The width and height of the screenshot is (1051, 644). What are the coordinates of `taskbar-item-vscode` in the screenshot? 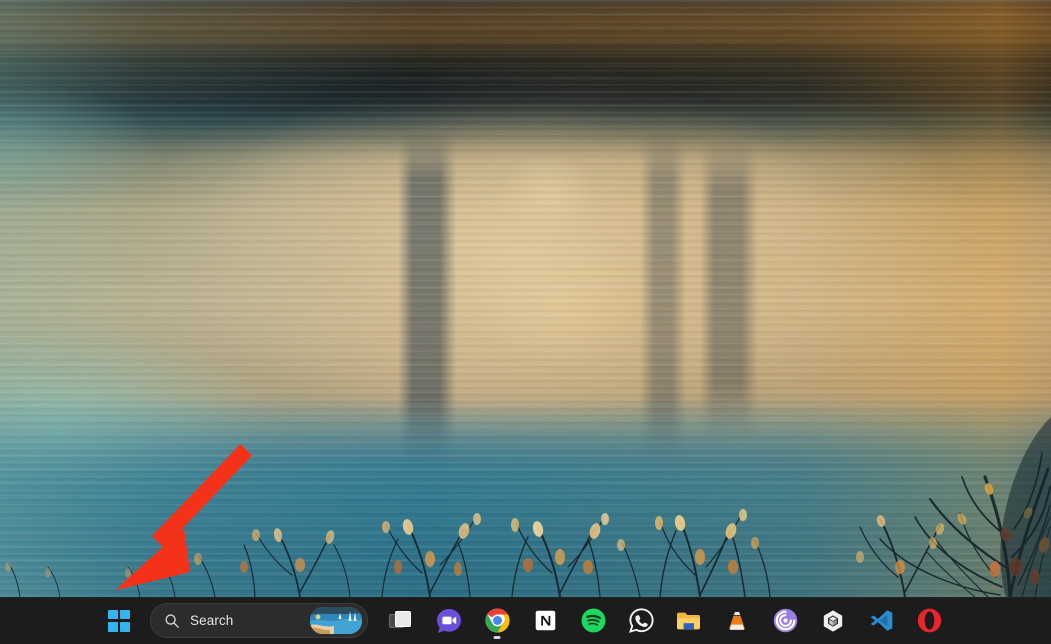 It's located at (881, 621).